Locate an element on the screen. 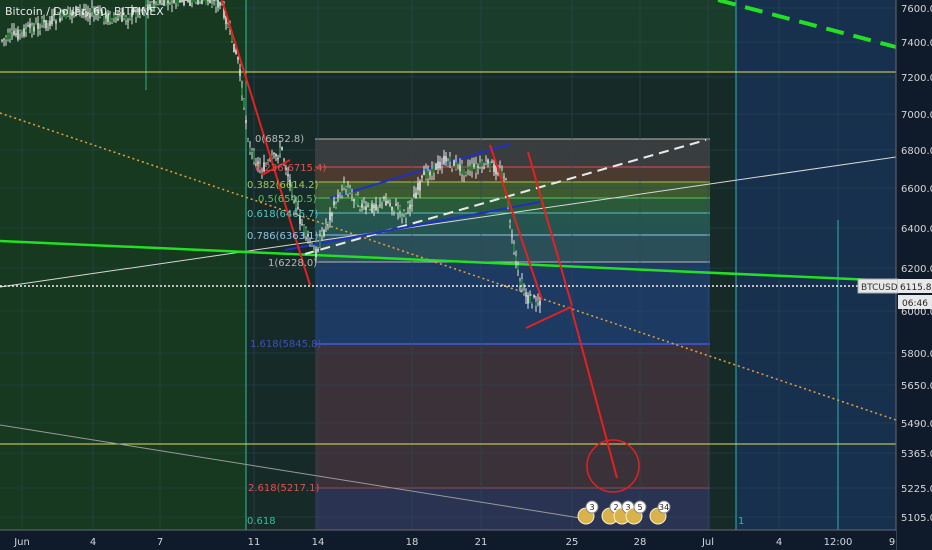 This screenshot has height=550, width=932. fib-band-bottom is located at coordinates (512, 509).